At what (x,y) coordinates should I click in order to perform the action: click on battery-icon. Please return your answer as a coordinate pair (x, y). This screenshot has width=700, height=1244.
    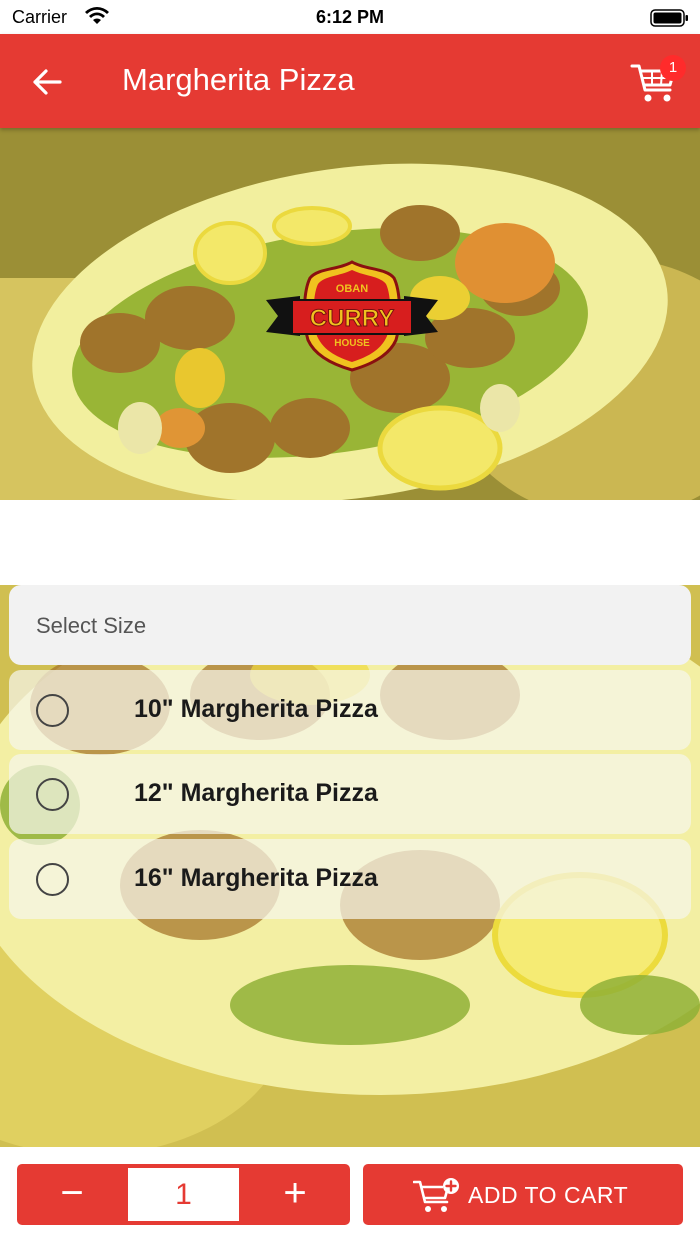
    Looking at the image, I should click on (670, 20).